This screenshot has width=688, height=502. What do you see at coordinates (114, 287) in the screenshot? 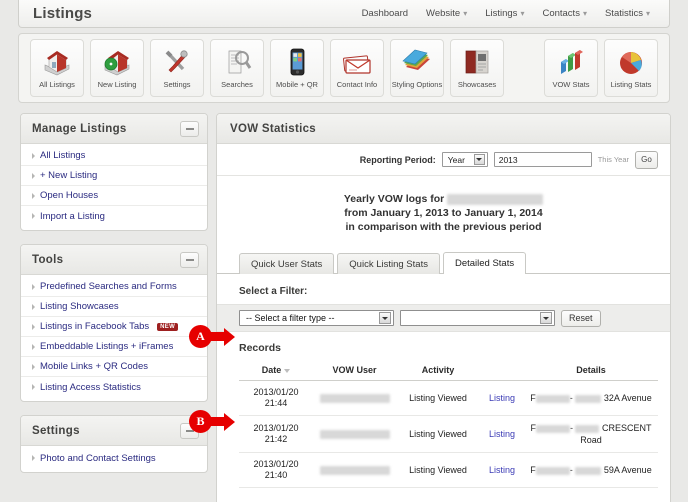
I see `sidebar-item-predefined-searches: Predefined Searches and Forms` at bounding box center [114, 287].